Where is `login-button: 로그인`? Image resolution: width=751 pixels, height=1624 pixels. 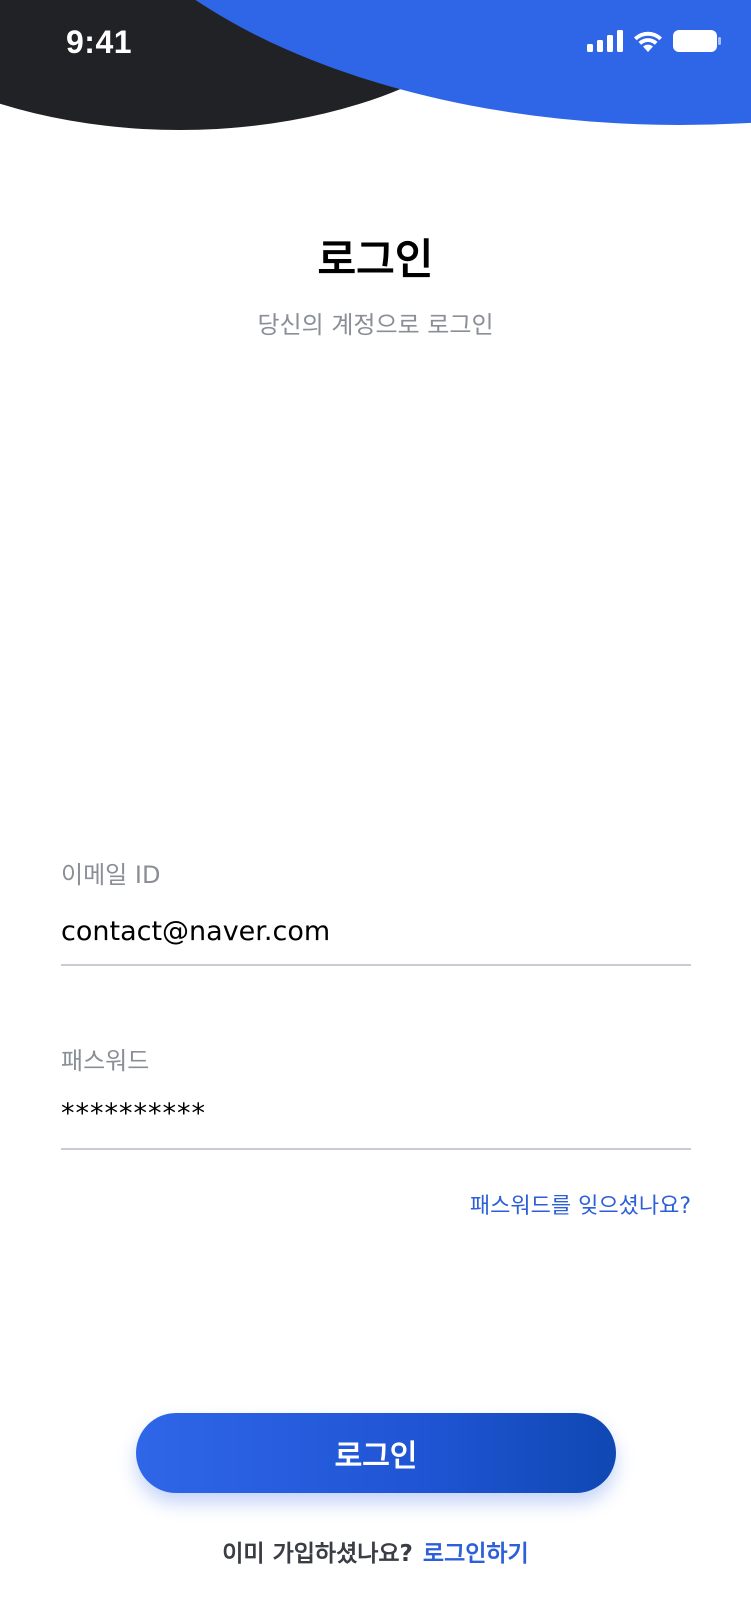 login-button: 로그인 is located at coordinates (376, 1453).